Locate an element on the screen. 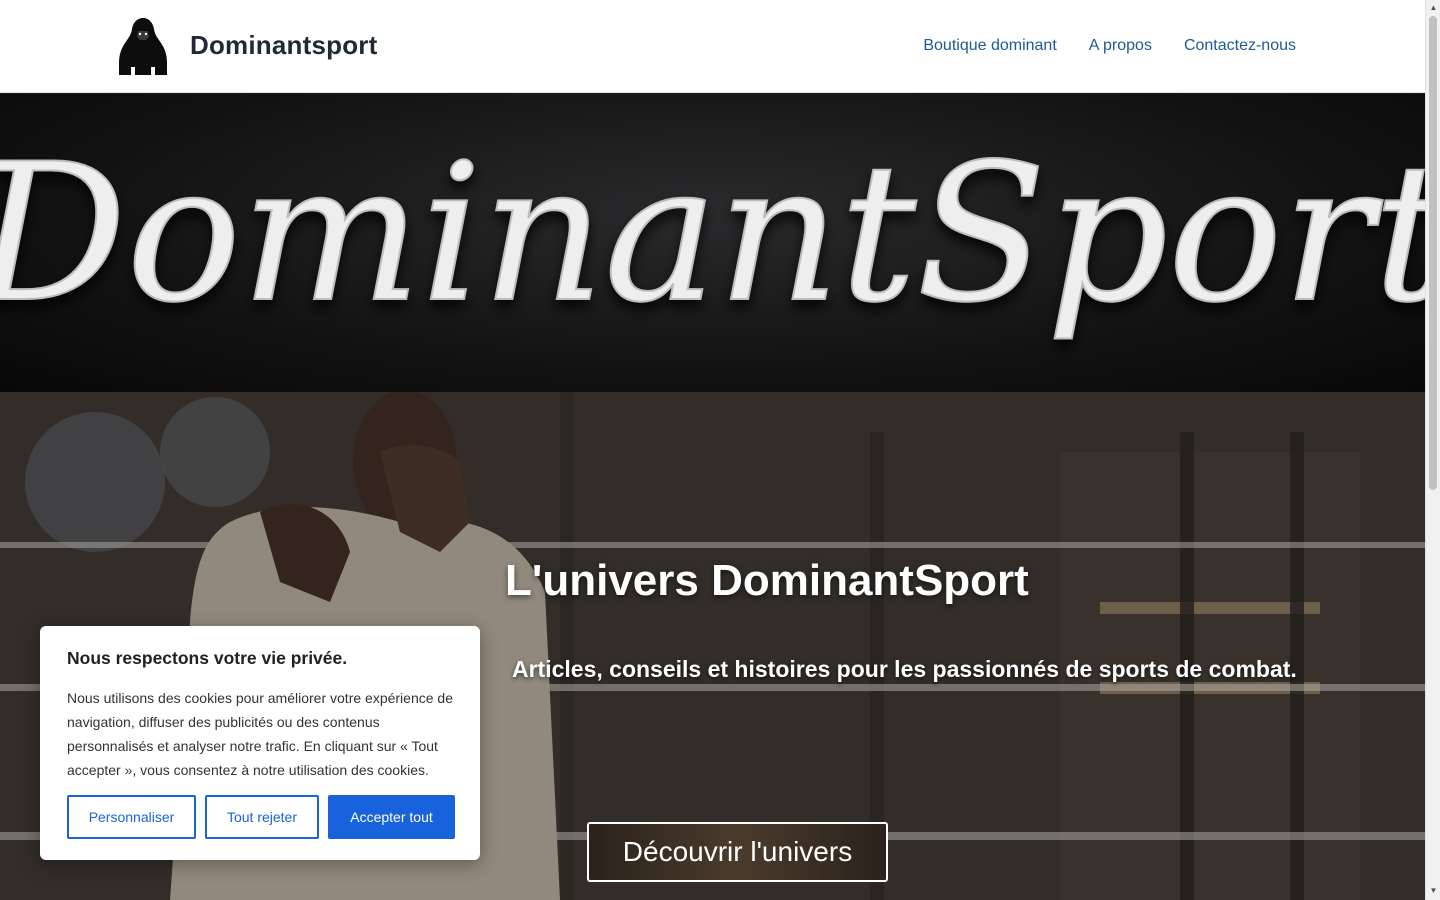  nav-link-contact: Contactez-nous is located at coordinates (1240, 46).